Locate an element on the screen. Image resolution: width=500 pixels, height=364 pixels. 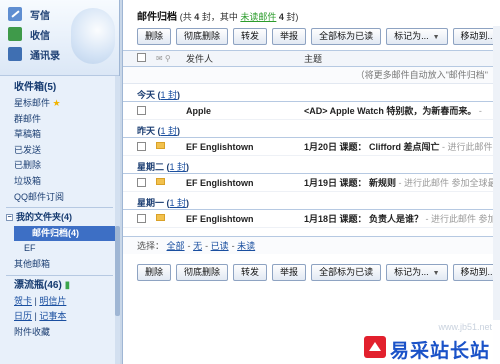
calendar-link: 日历 is located at coordinates (23, 316).